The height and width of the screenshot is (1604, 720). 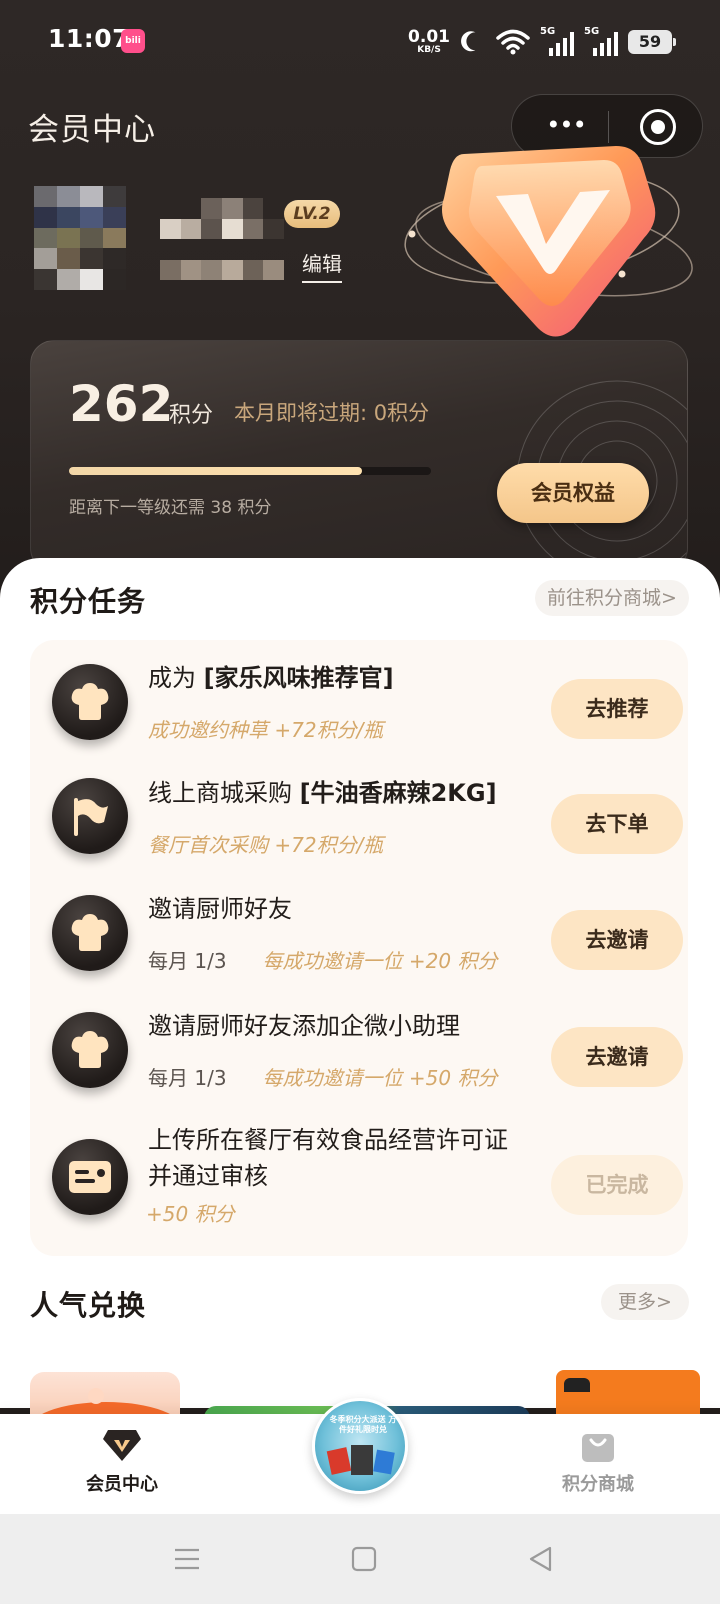 What do you see at coordinates (298, 678) in the screenshot?
I see `task-title-highlight: [家乐风味推荐官]` at bounding box center [298, 678].